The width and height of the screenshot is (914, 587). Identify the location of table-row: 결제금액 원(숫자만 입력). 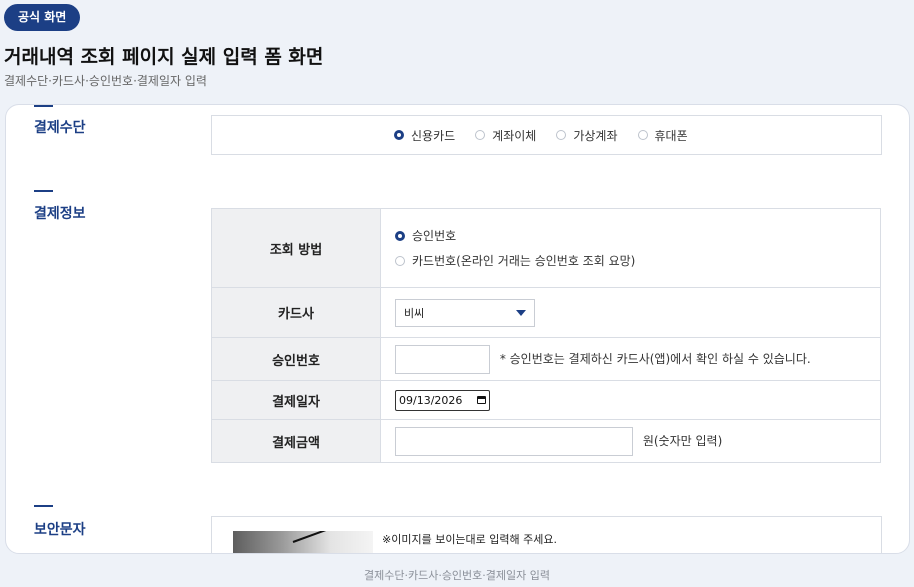
(546, 441).